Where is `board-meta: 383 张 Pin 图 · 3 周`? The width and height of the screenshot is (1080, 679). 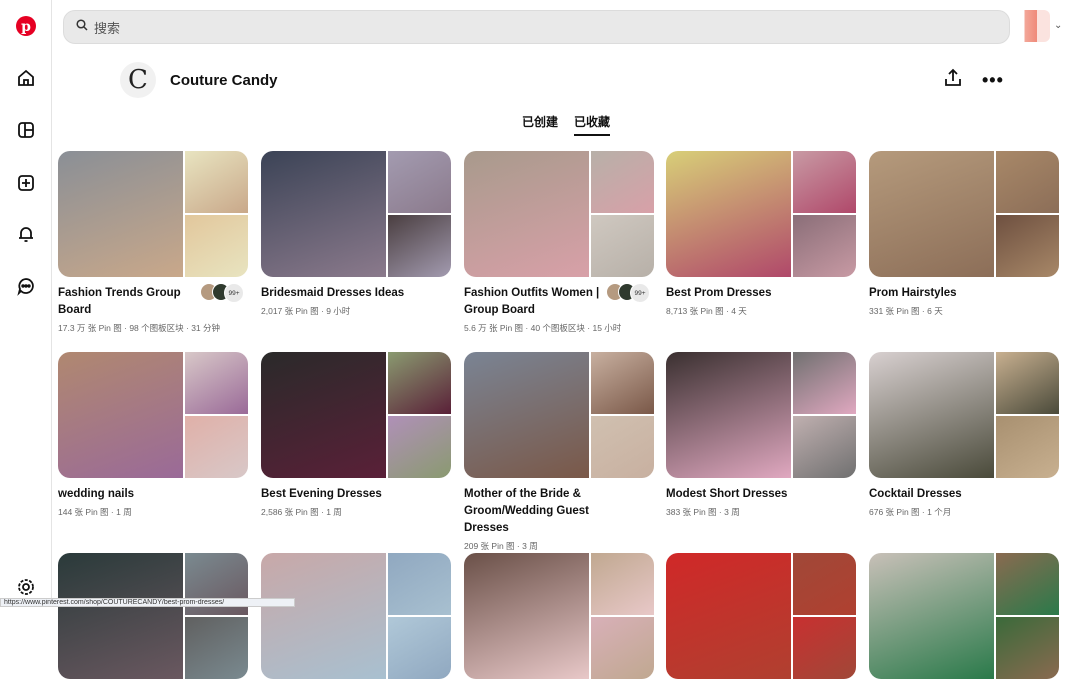
board-meta: 383 张 Pin 图 · 3 周 is located at coordinates (703, 512).